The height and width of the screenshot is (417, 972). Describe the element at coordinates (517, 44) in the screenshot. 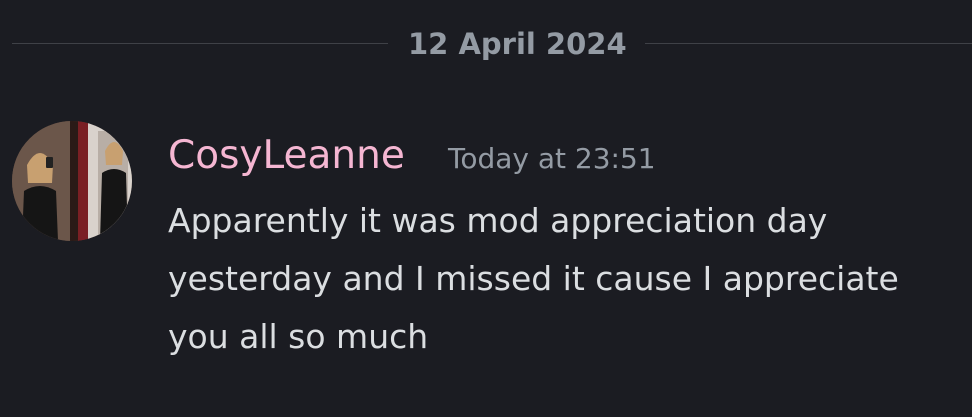

I see `date-divider-label: 12 April 2024` at that location.